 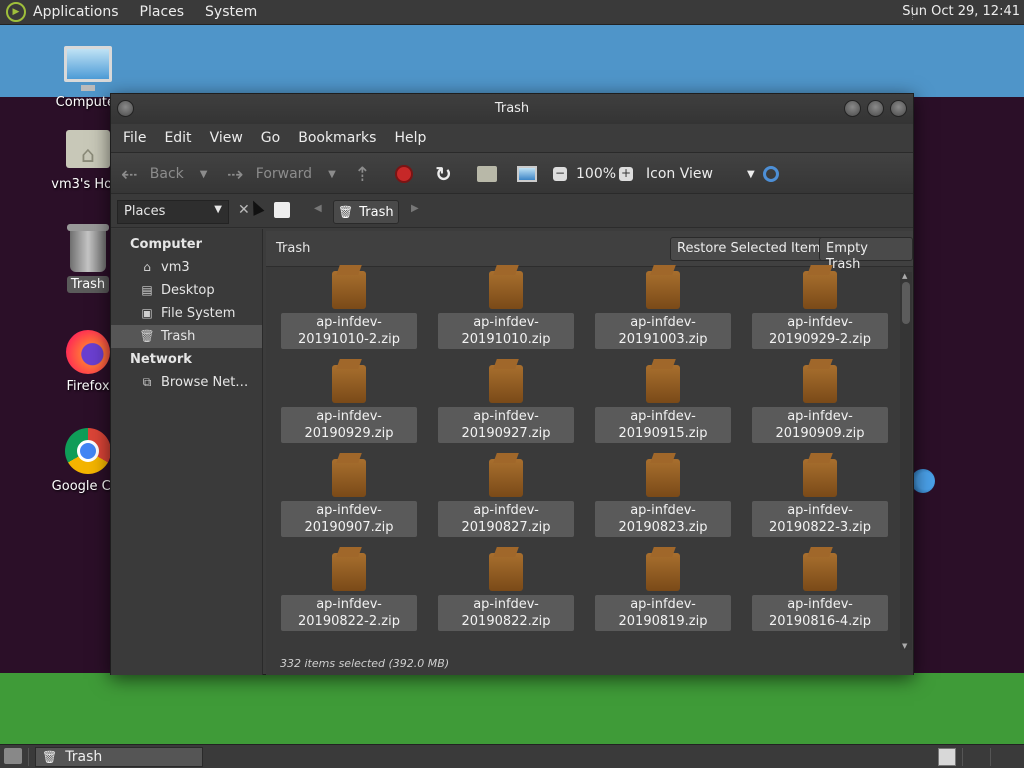 I want to click on file-name: ap-infdev-20190819.zip, so click(x=663, y=613).